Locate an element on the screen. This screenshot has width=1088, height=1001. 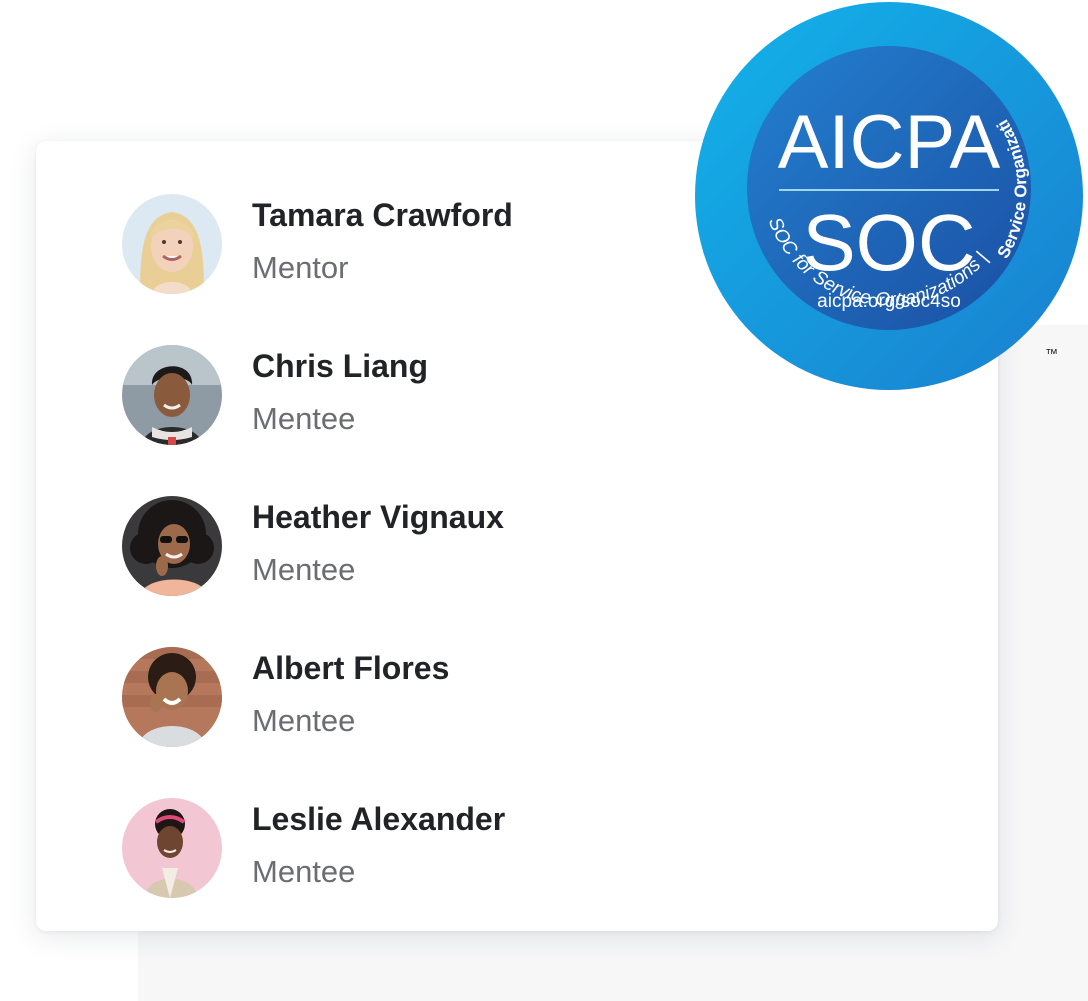
person-name: Albert Flores is located at coordinates (351, 668).